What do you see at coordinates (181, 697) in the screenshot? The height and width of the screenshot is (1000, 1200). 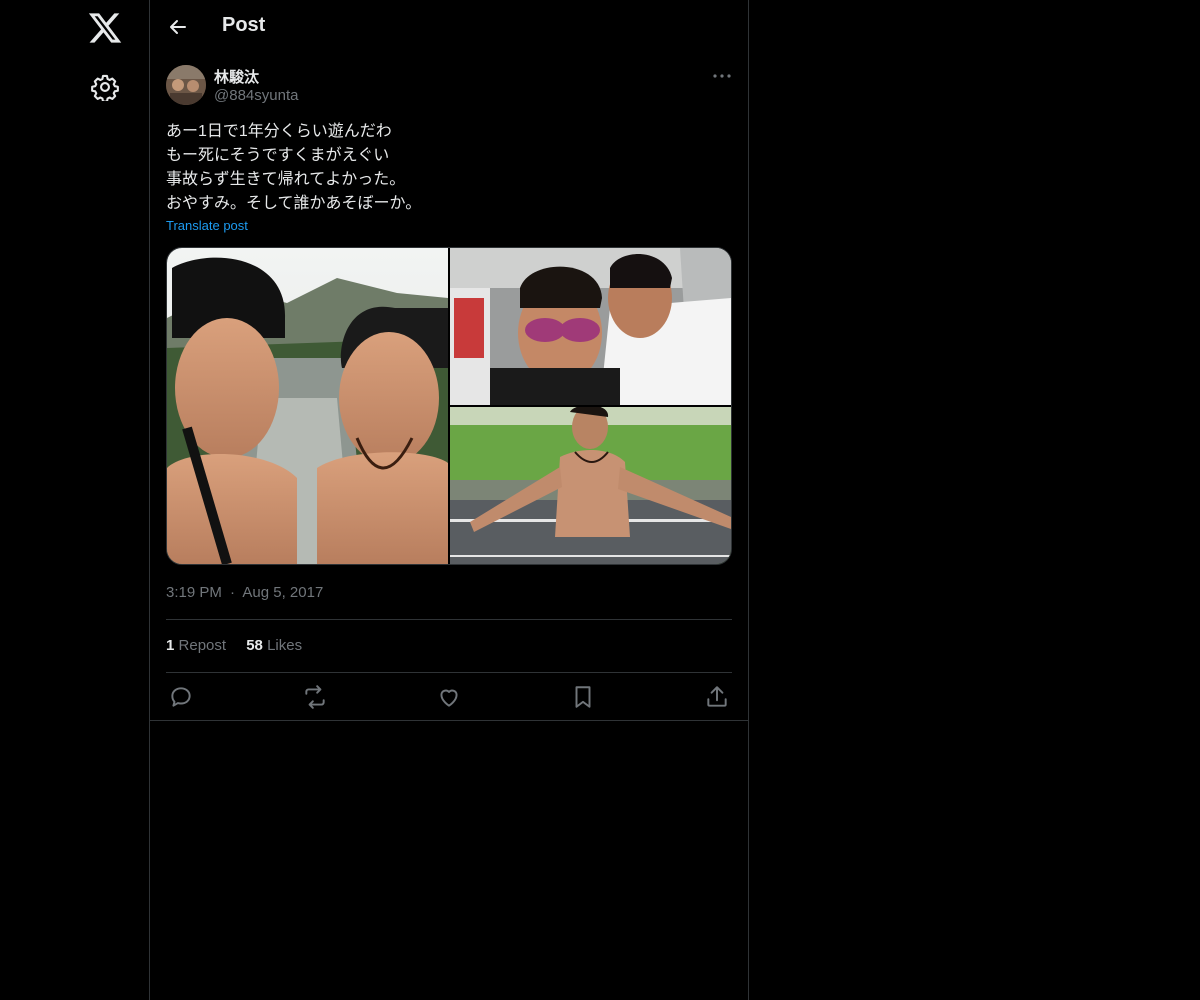 I see `reply-icon` at bounding box center [181, 697].